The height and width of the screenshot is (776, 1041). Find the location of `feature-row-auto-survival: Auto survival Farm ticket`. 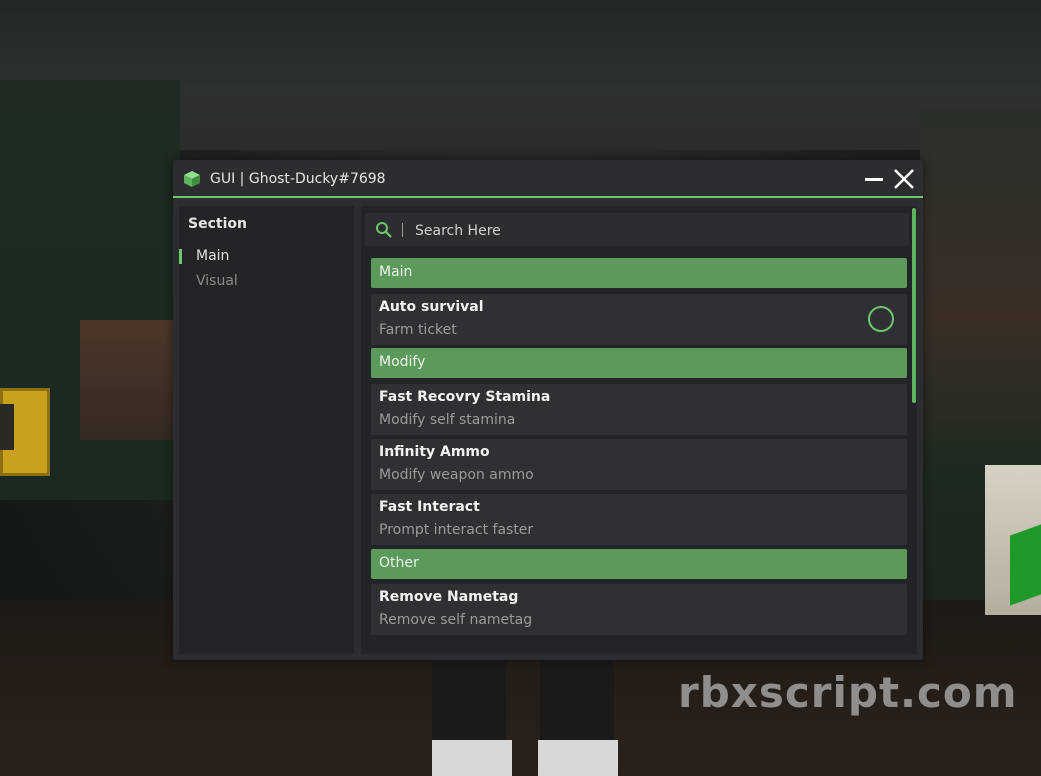

feature-row-auto-survival: Auto survival Farm ticket is located at coordinates (639, 319).